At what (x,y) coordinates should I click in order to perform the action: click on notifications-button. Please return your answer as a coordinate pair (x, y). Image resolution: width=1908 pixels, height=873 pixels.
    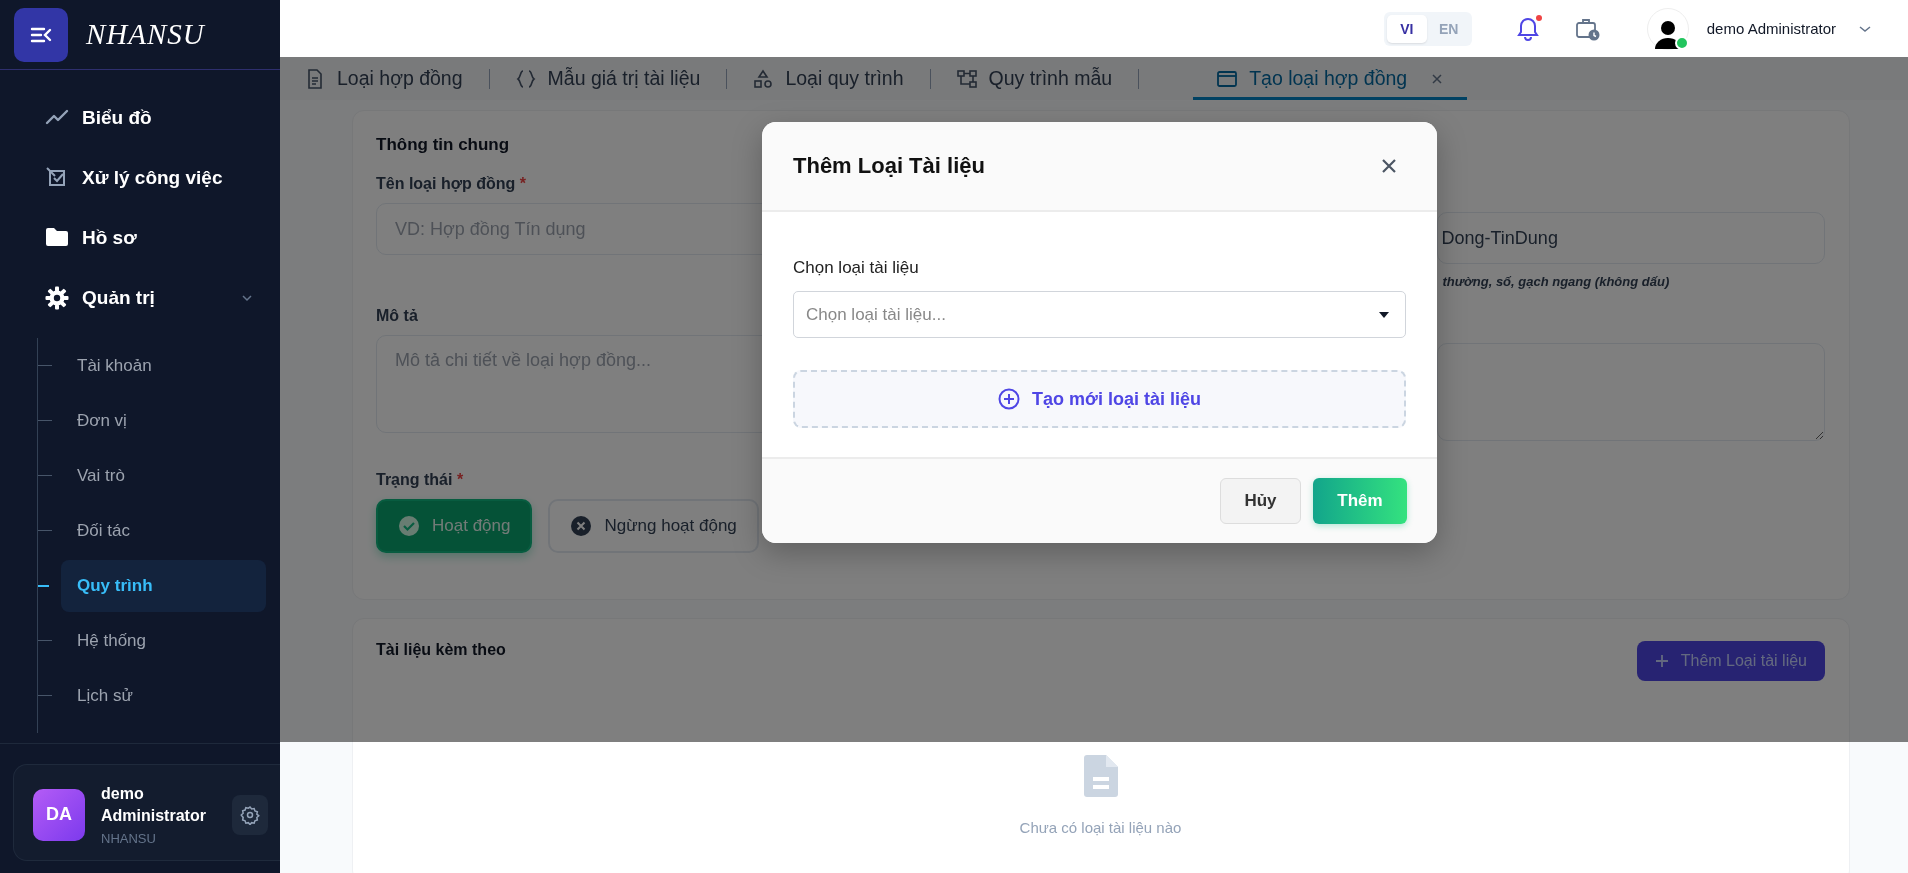
    Looking at the image, I should click on (1527, 28).